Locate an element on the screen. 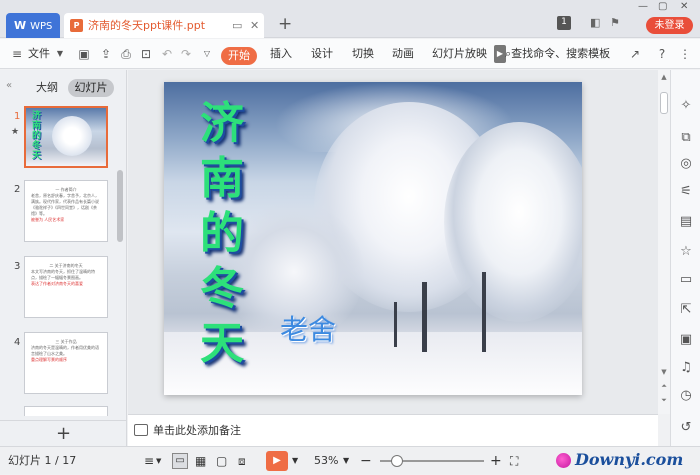 The width and height of the screenshot is (700, 475). notes-area: 单击此处添加备注 is located at coordinates (393, 430).